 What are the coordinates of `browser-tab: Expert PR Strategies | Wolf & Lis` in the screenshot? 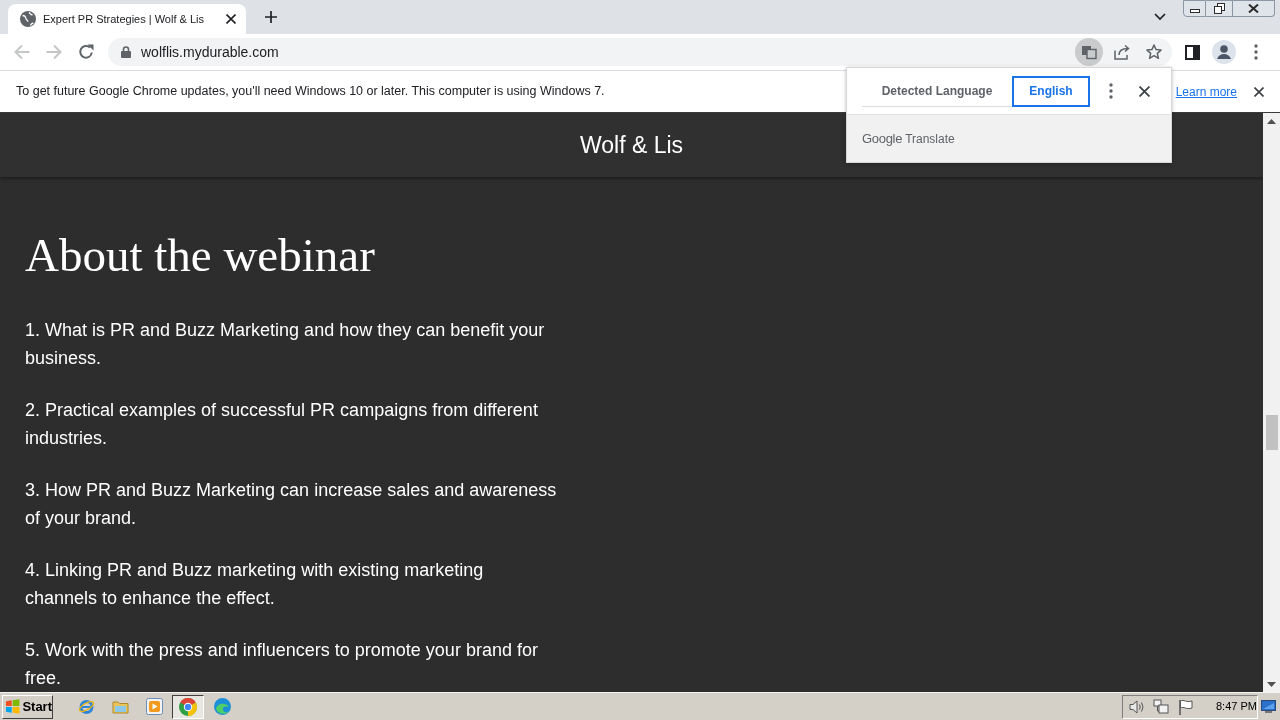 It's located at (127, 19).